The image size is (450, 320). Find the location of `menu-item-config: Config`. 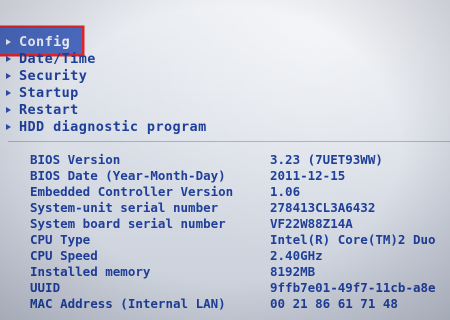

menu-item-config: Config is located at coordinates (106, 42).